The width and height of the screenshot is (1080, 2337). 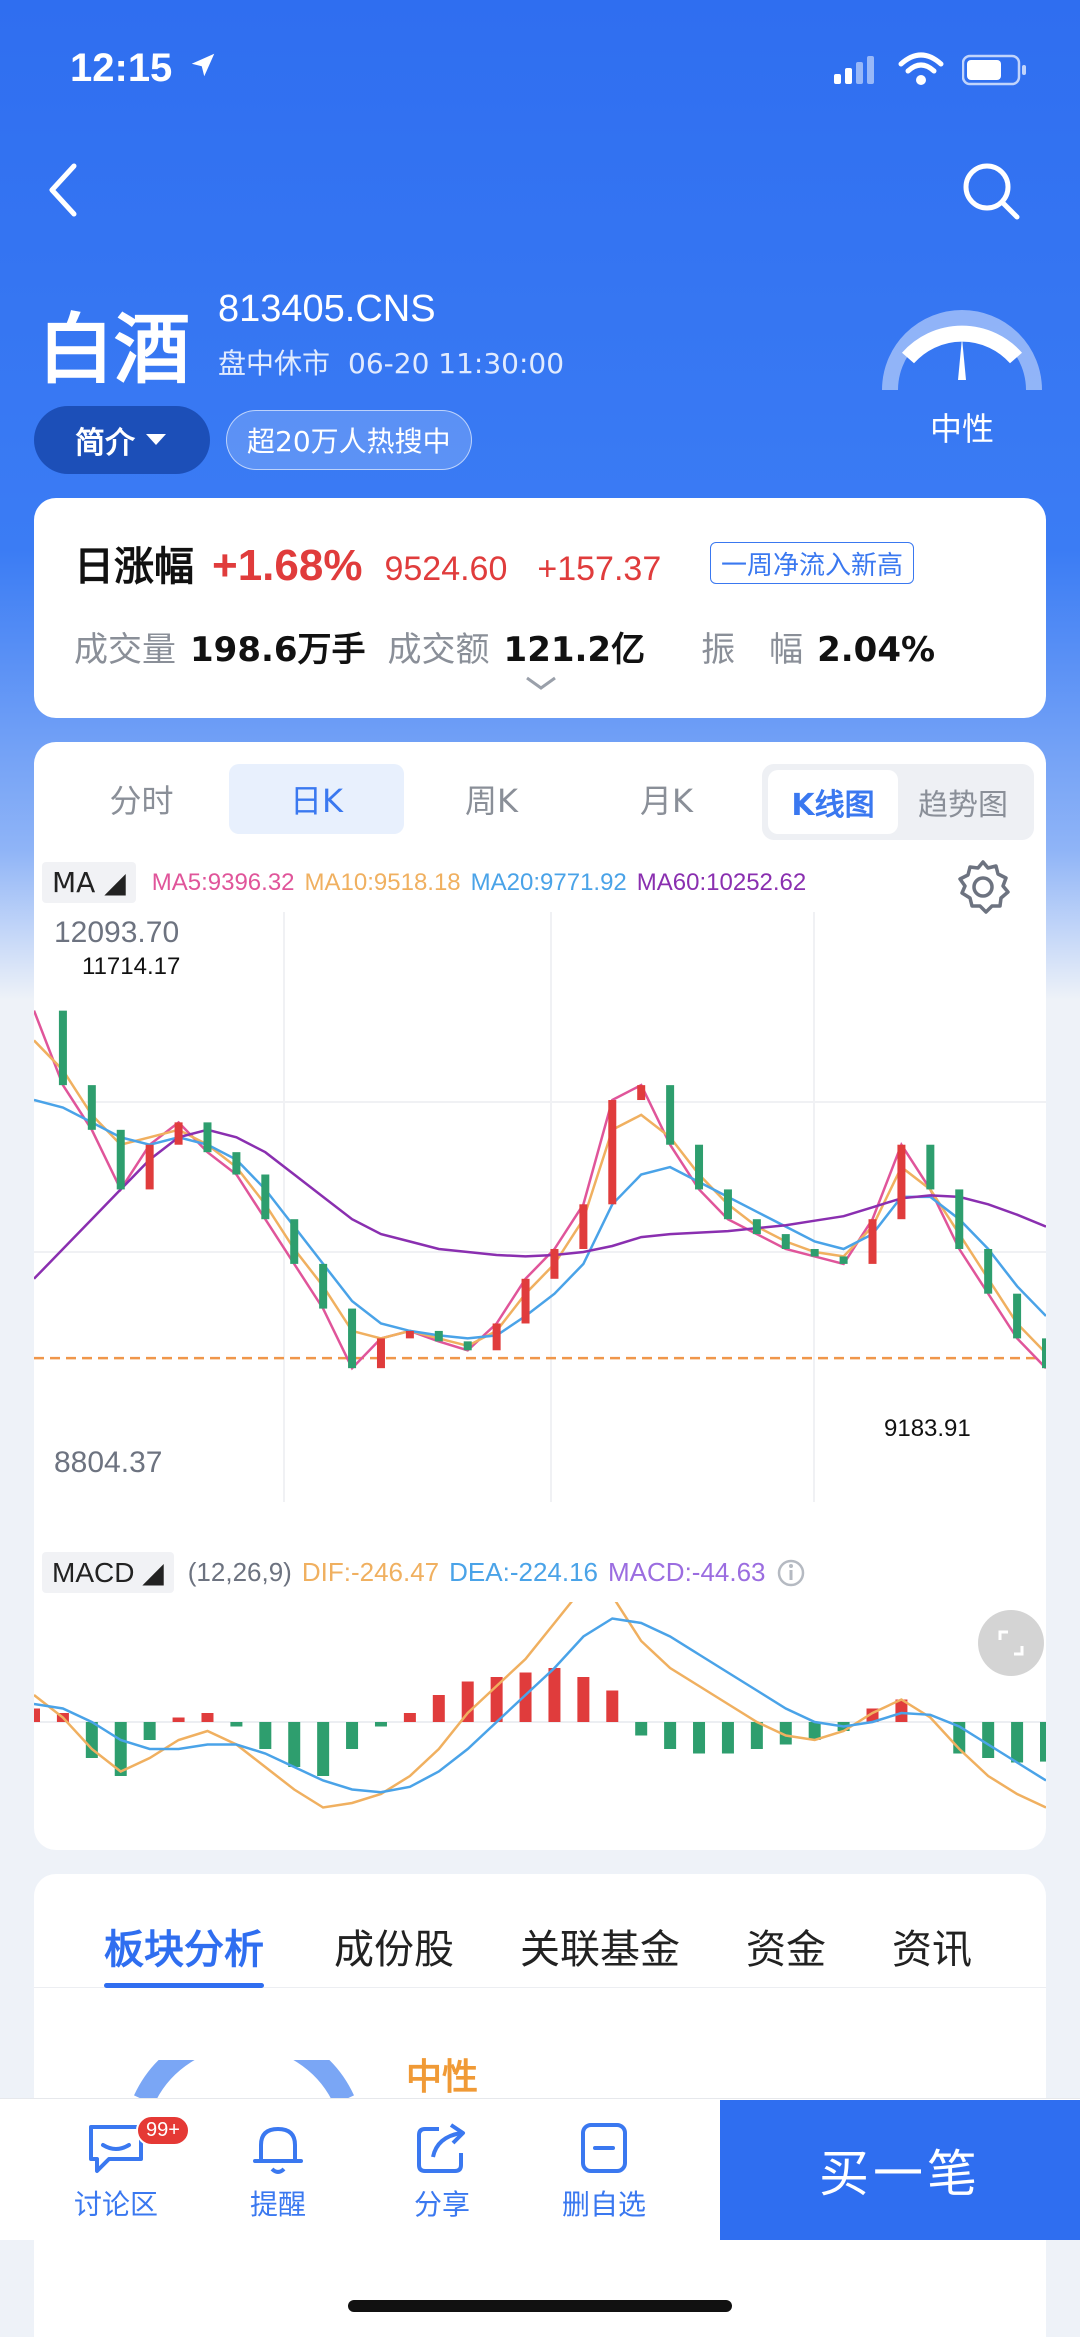 What do you see at coordinates (131, 966) in the screenshot?
I see `high-price-label: 11714.17` at bounding box center [131, 966].